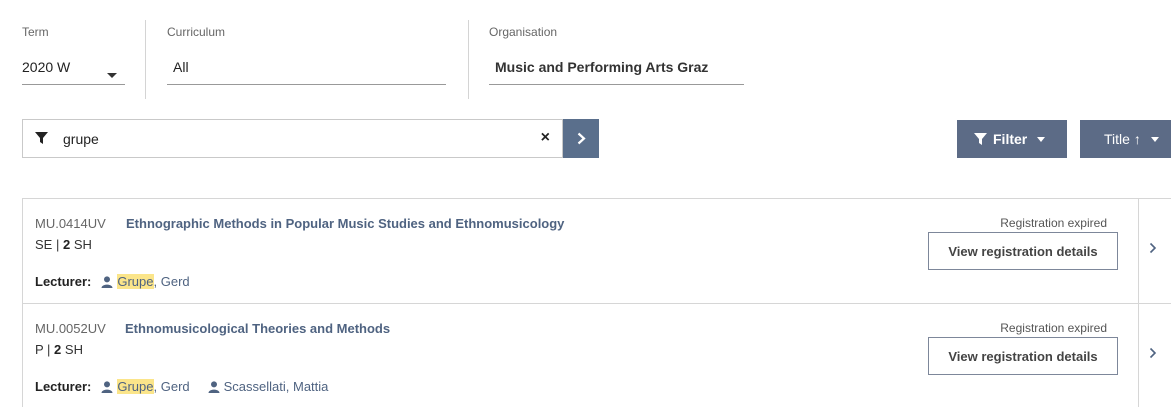 This screenshot has height=407, width=1171. I want to click on search-input, so click(293, 139).